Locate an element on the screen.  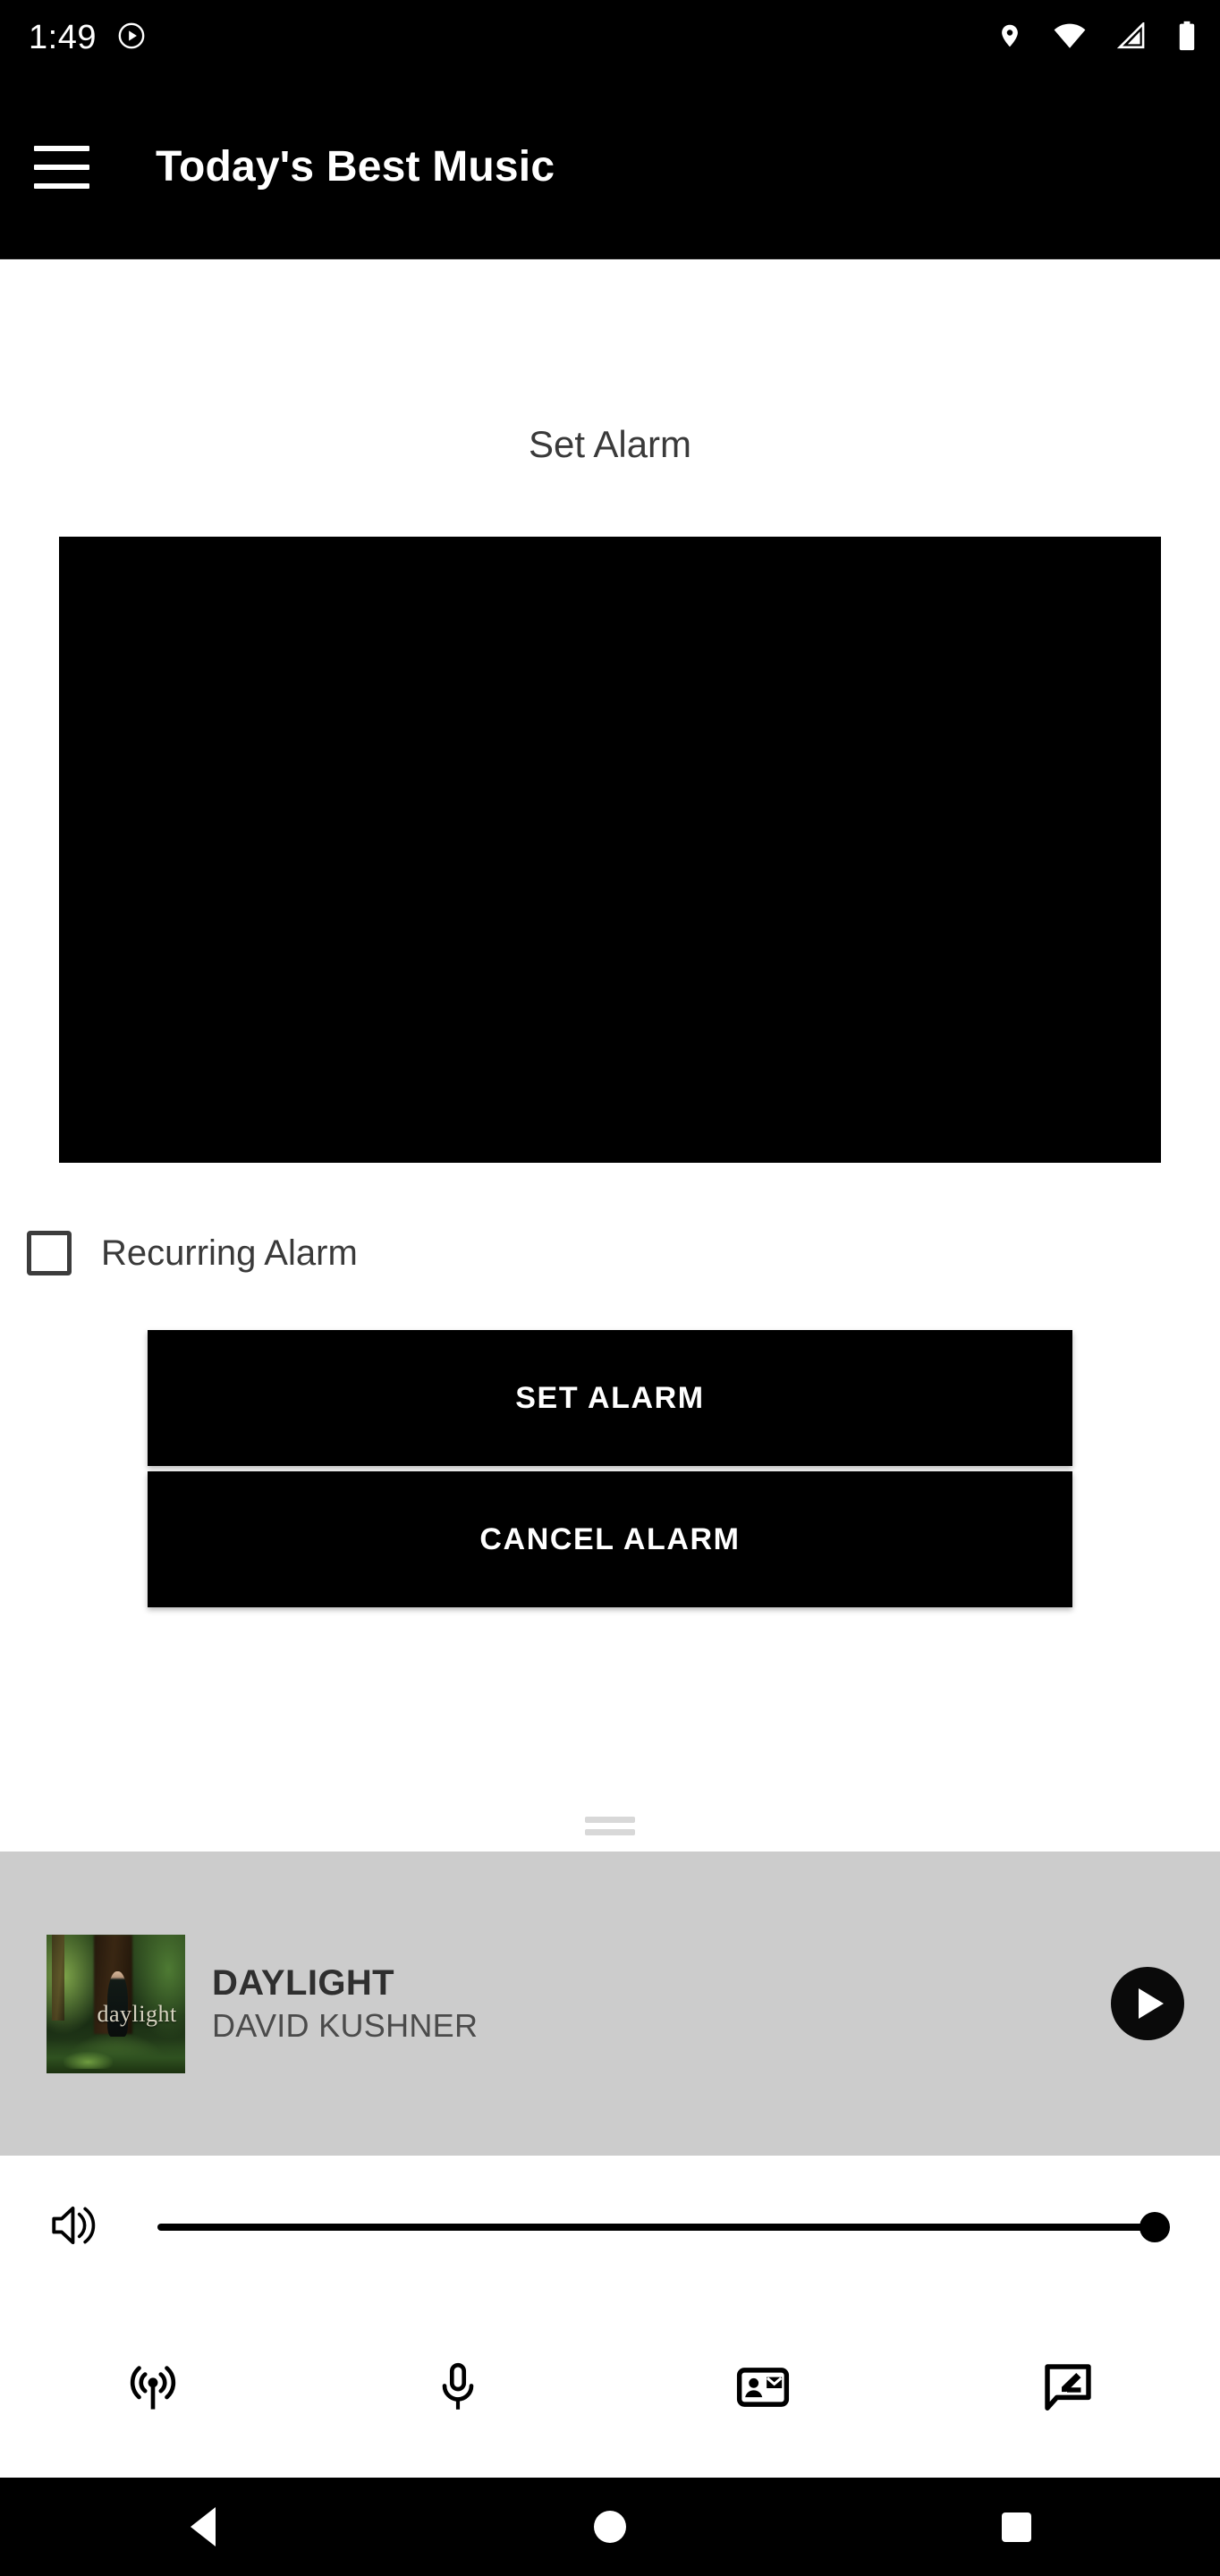
status-bar-left: 1:49 is located at coordinates (88, 38).